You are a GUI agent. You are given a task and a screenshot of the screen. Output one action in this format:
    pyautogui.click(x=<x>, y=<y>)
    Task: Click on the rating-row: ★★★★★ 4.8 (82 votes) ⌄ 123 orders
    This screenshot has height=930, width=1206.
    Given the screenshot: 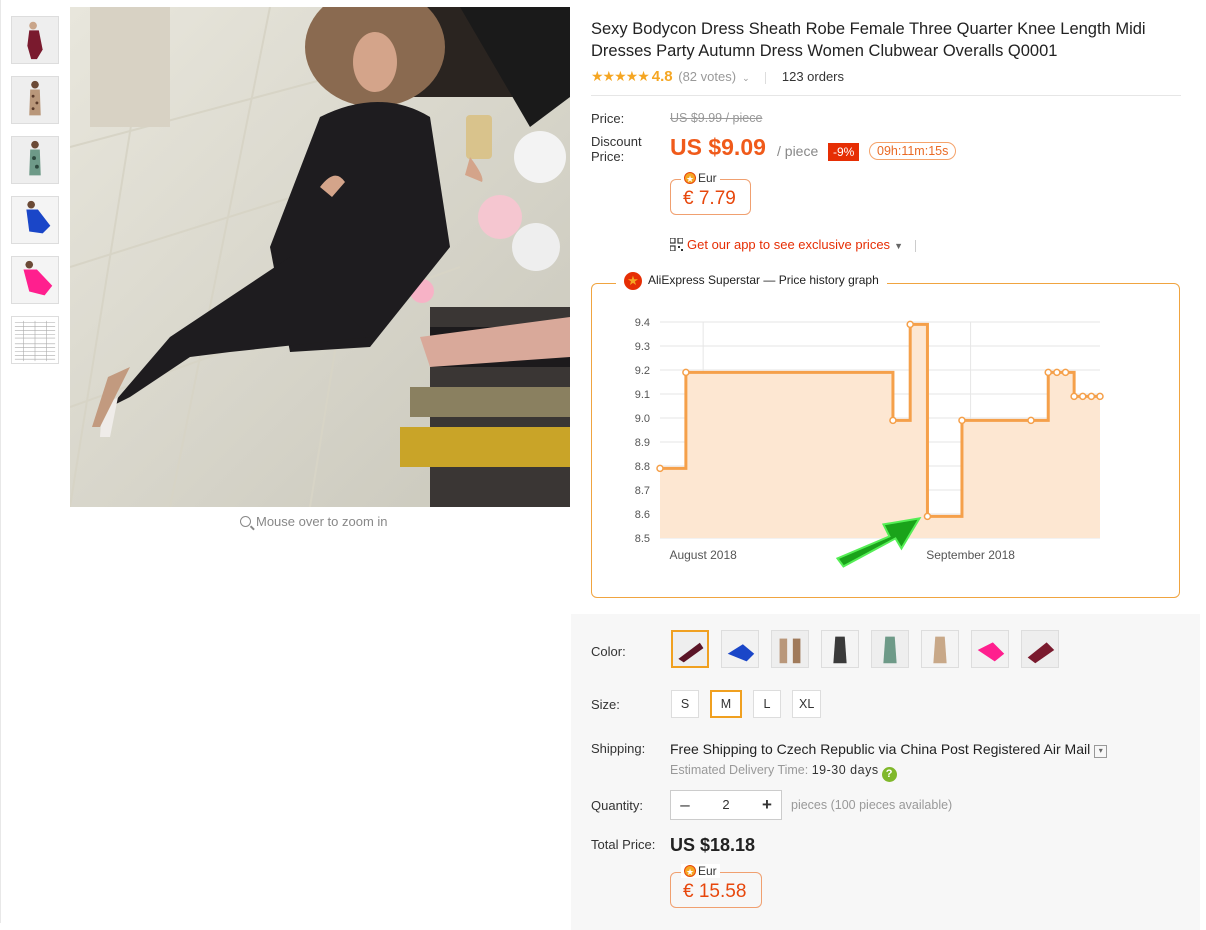 What is the action you would take?
    pyautogui.click(x=717, y=77)
    